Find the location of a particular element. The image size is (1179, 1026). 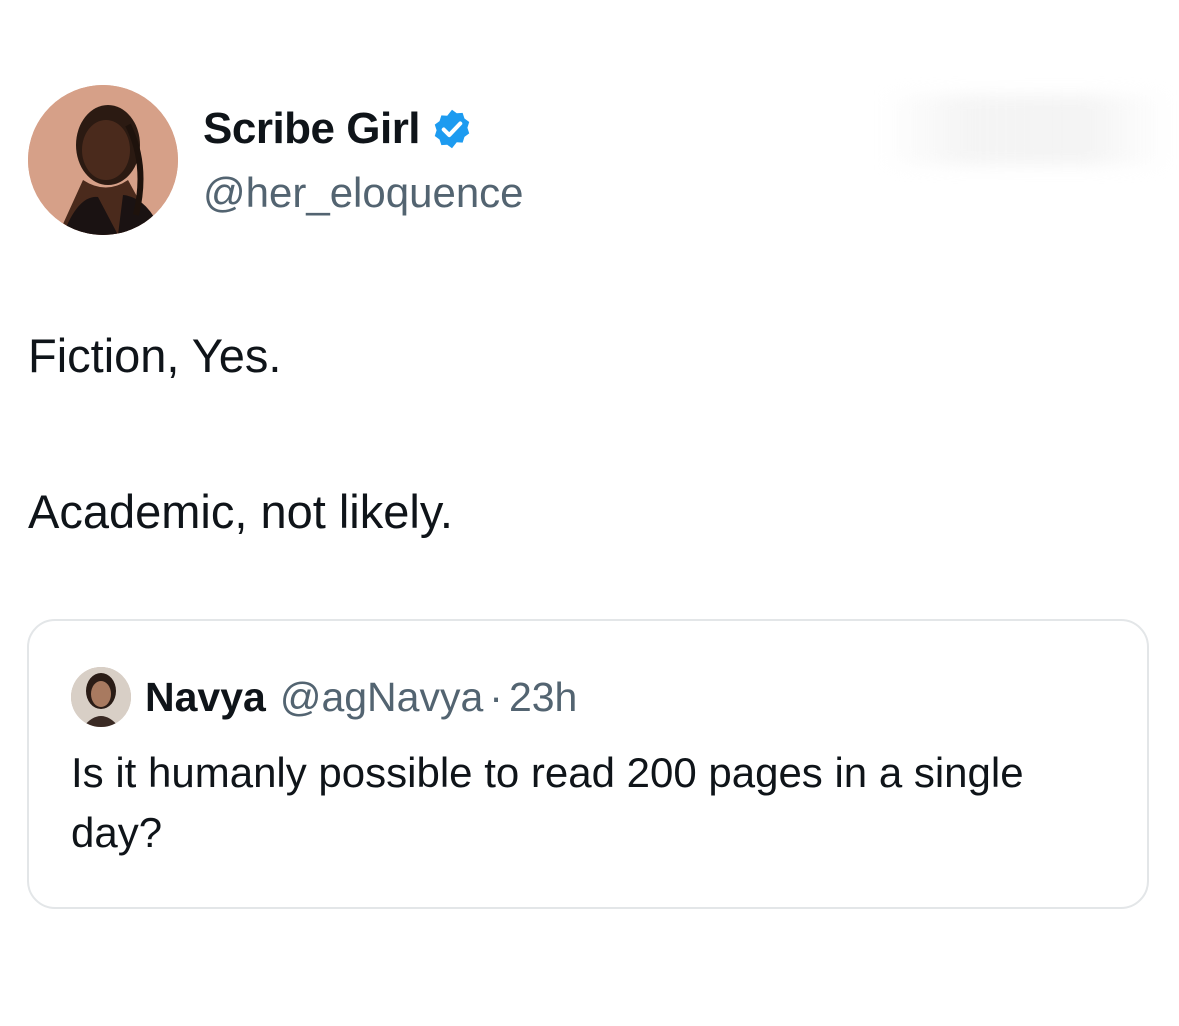

quoted-author-handle: @agNavya is located at coordinates (381, 697).